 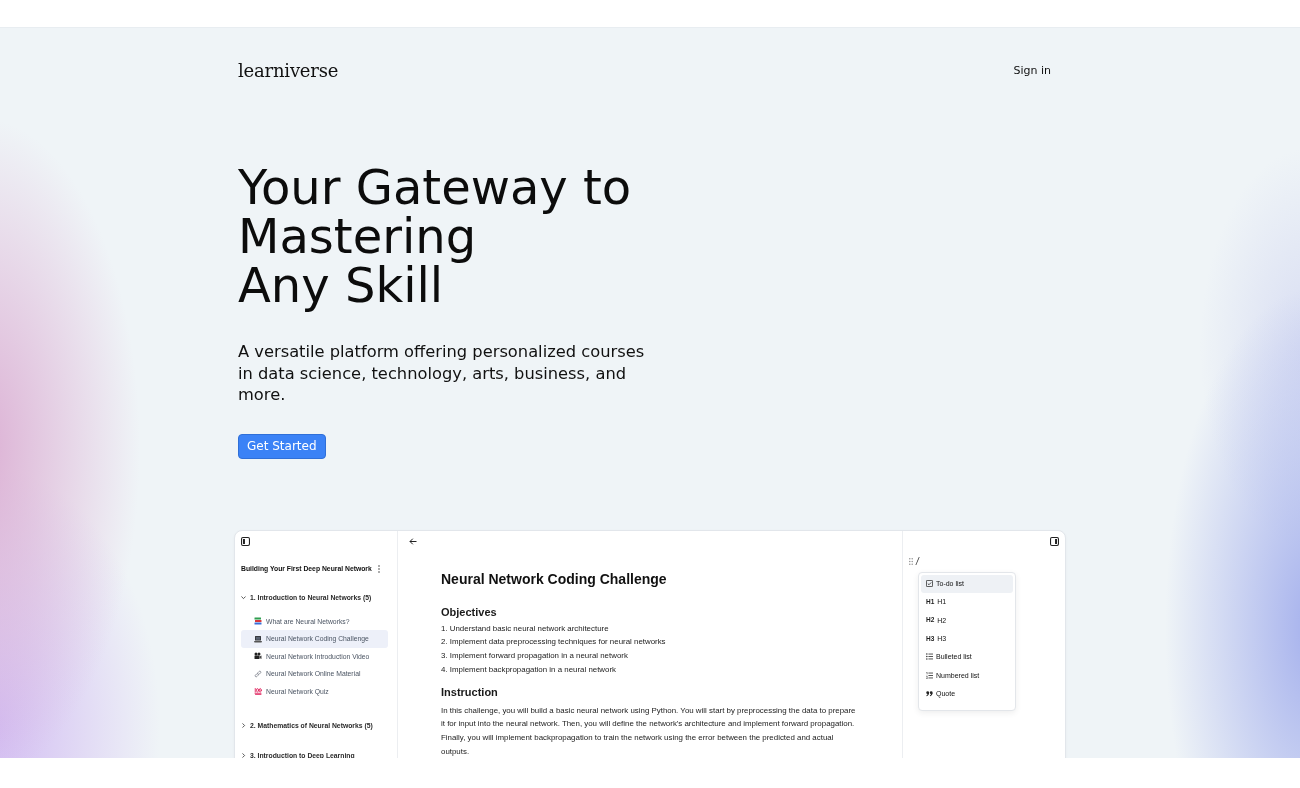 What do you see at coordinates (413, 541) in the screenshot?
I see `back-arrow-icon` at bounding box center [413, 541].